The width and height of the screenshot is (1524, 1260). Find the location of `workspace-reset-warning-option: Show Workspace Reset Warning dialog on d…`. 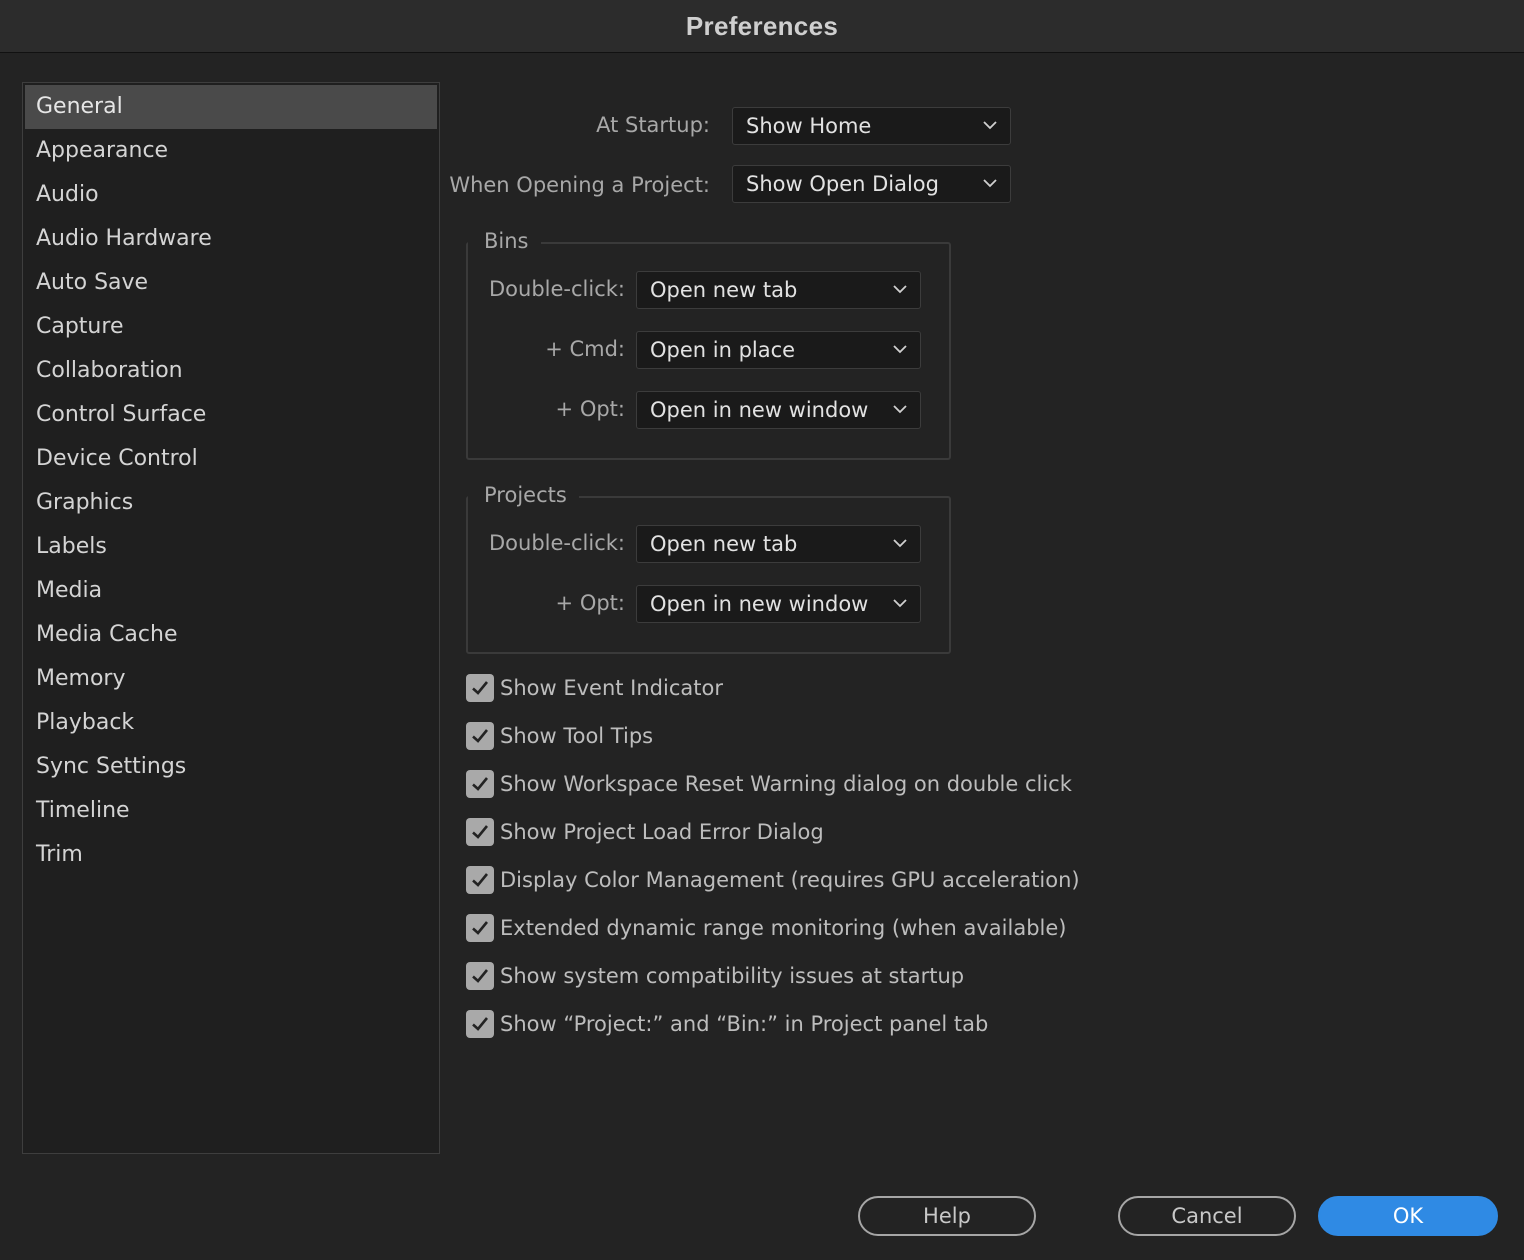

workspace-reset-warning-option: Show Workspace Reset Warning dialog on d… is located at coordinates (769, 784).